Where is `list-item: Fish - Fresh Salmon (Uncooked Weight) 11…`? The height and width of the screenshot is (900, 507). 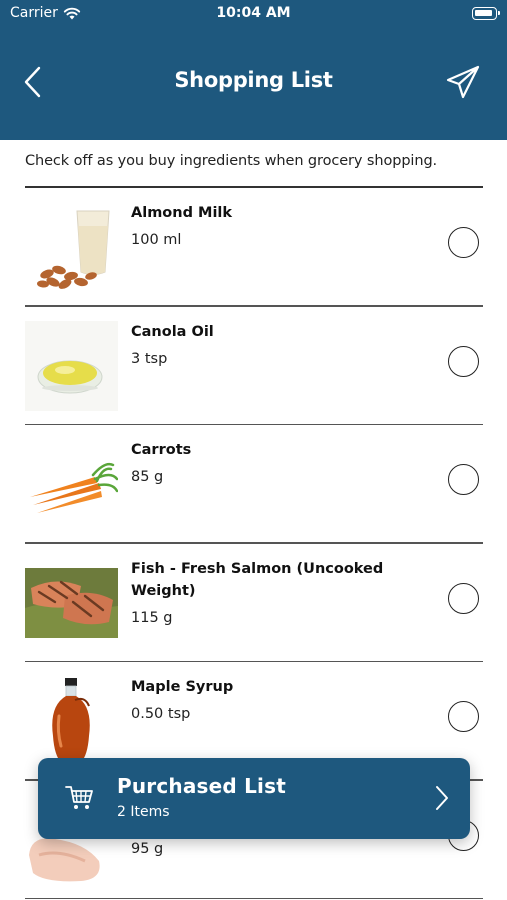
list-item: Fish - Fresh Salmon (Uncooked Weight) 11… is located at coordinates (253, 603).